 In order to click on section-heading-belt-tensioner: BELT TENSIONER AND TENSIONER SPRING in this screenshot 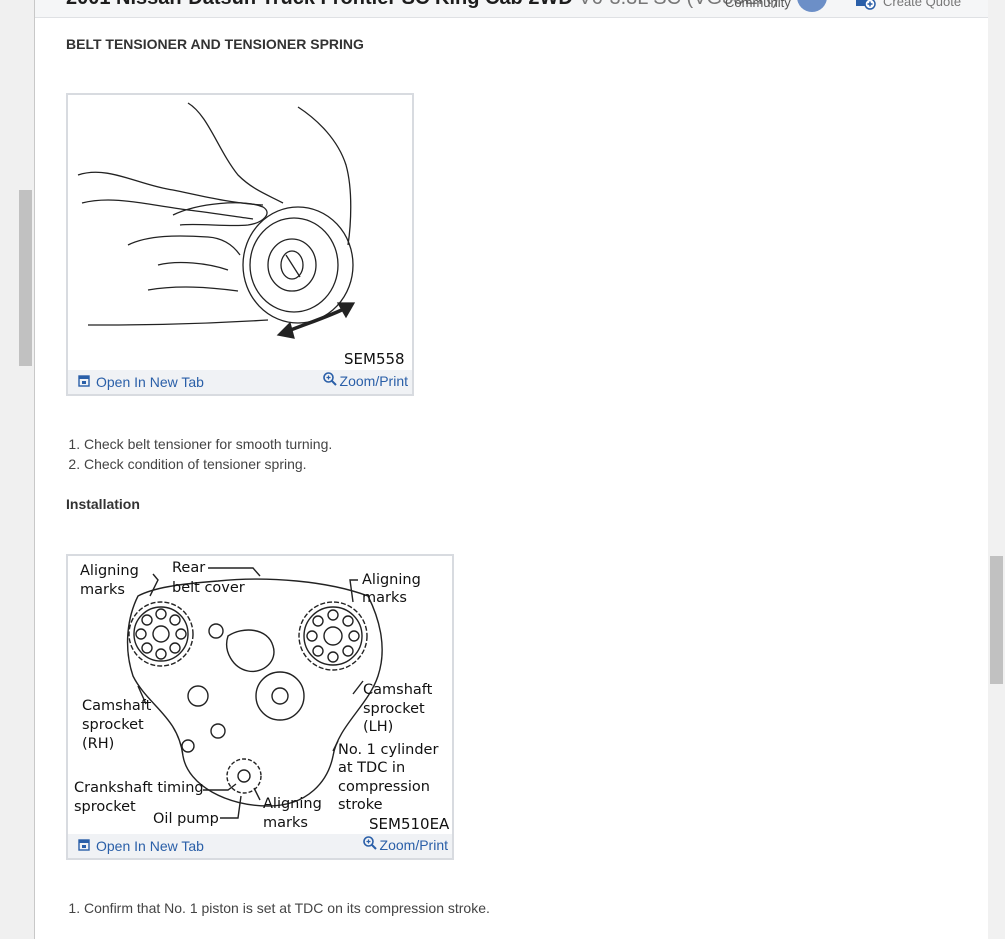, I will do `click(215, 44)`.